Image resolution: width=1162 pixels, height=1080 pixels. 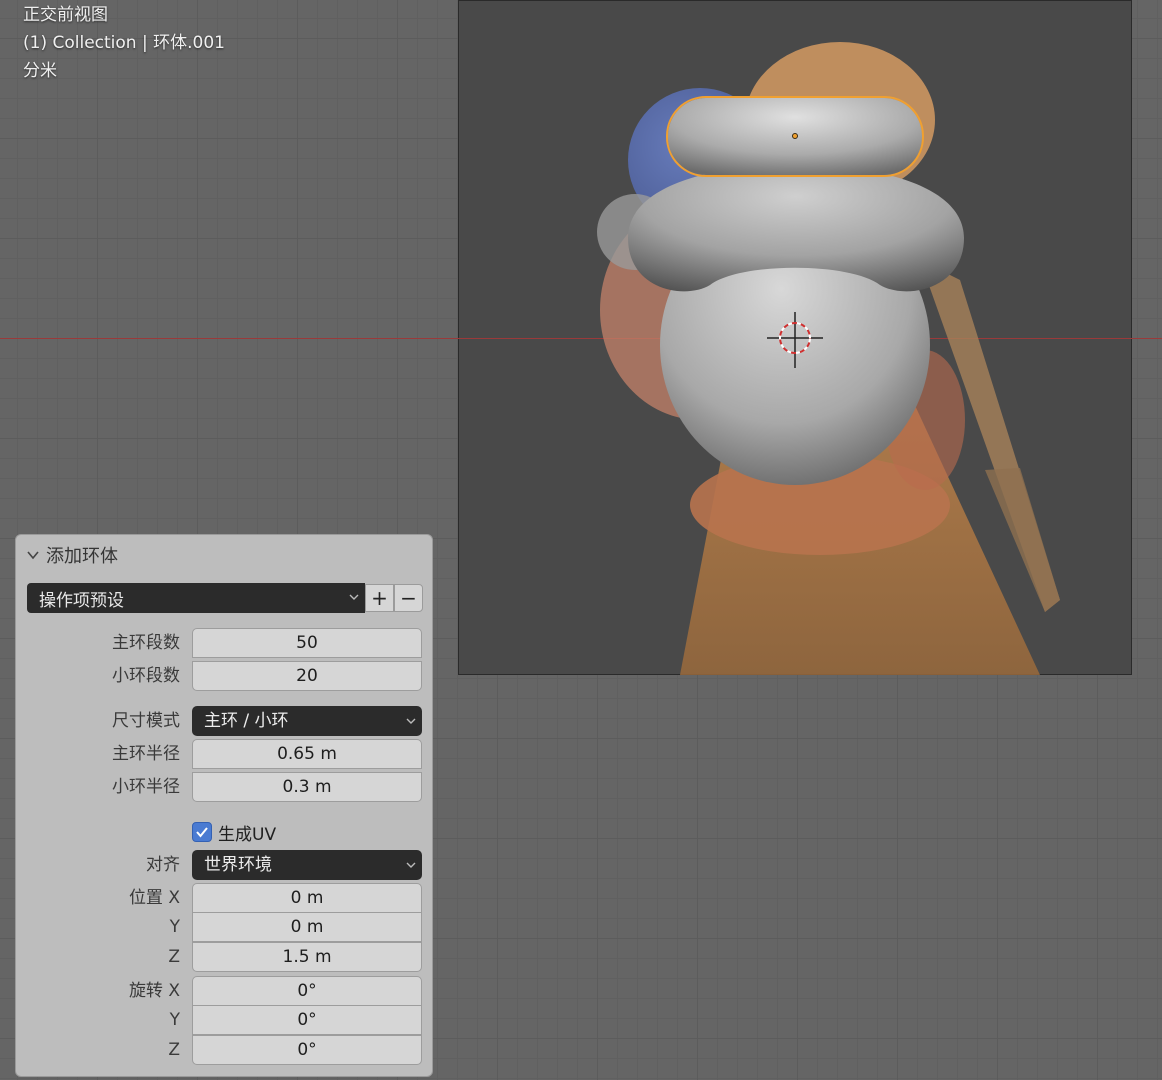 I want to click on dimensions-mode-dropdown: 主环 / 小环, so click(x=307, y=721).